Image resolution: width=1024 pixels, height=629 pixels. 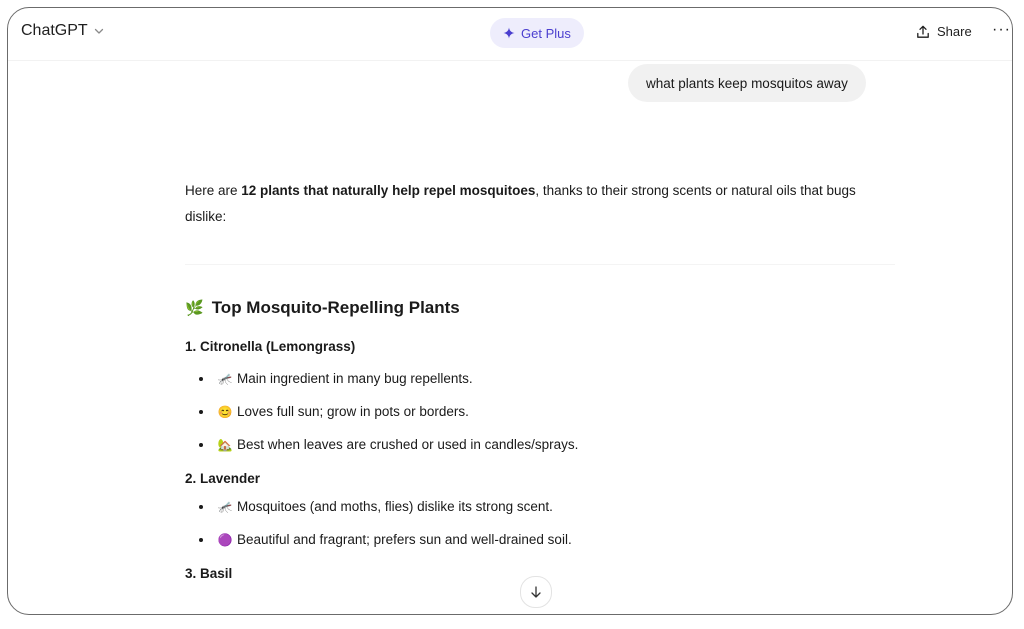 I want to click on more-icon: ···, so click(x=1001, y=30).